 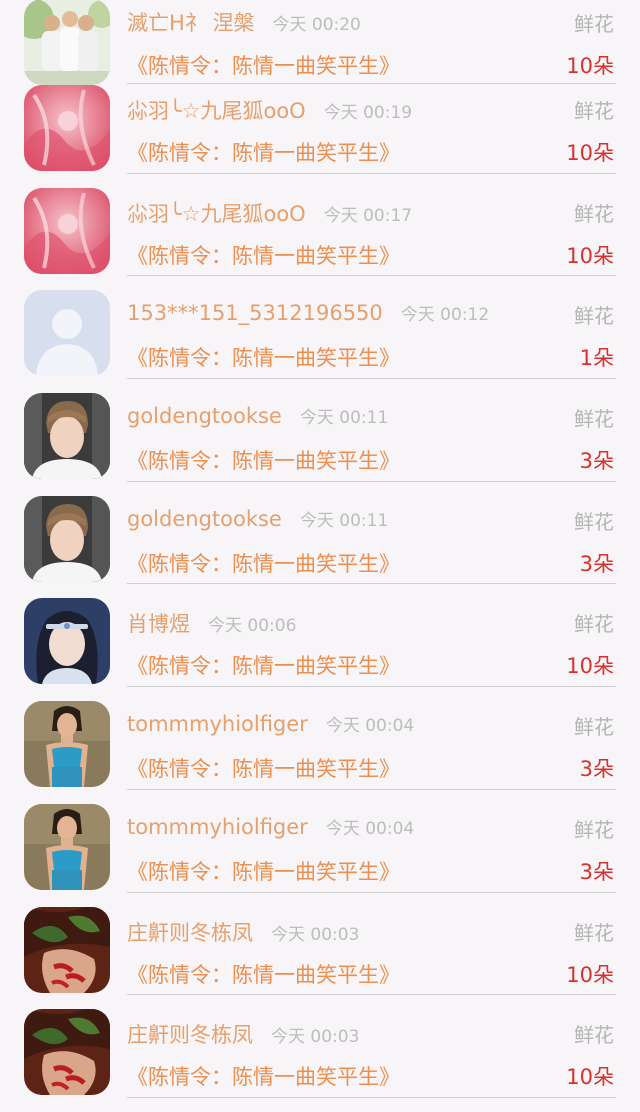 What do you see at coordinates (316, 25) in the screenshot?
I see `timestamp: 今天 00:20` at bounding box center [316, 25].